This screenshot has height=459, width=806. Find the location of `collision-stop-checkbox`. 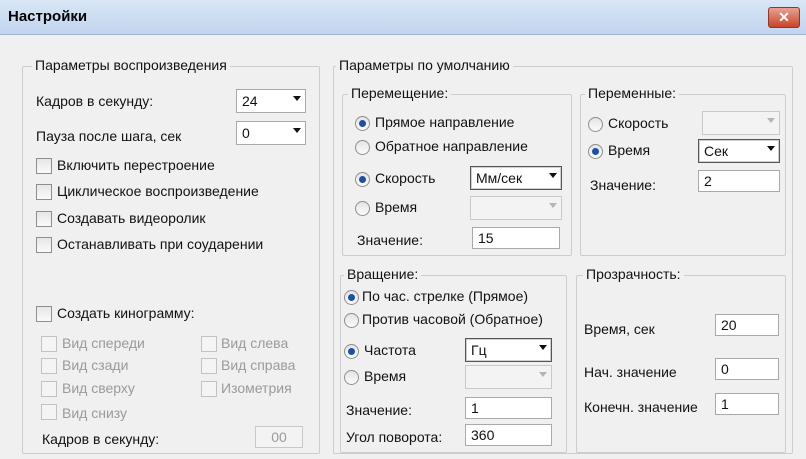

collision-stop-checkbox is located at coordinates (44, 245).